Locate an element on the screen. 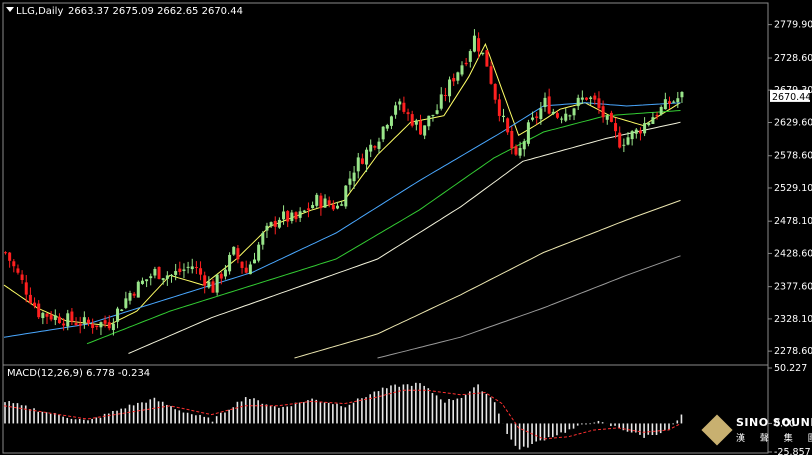 The height and width of the screenshot is (455, 812). price-tick-label: 2629.60 is located at coordinates (793, 123).